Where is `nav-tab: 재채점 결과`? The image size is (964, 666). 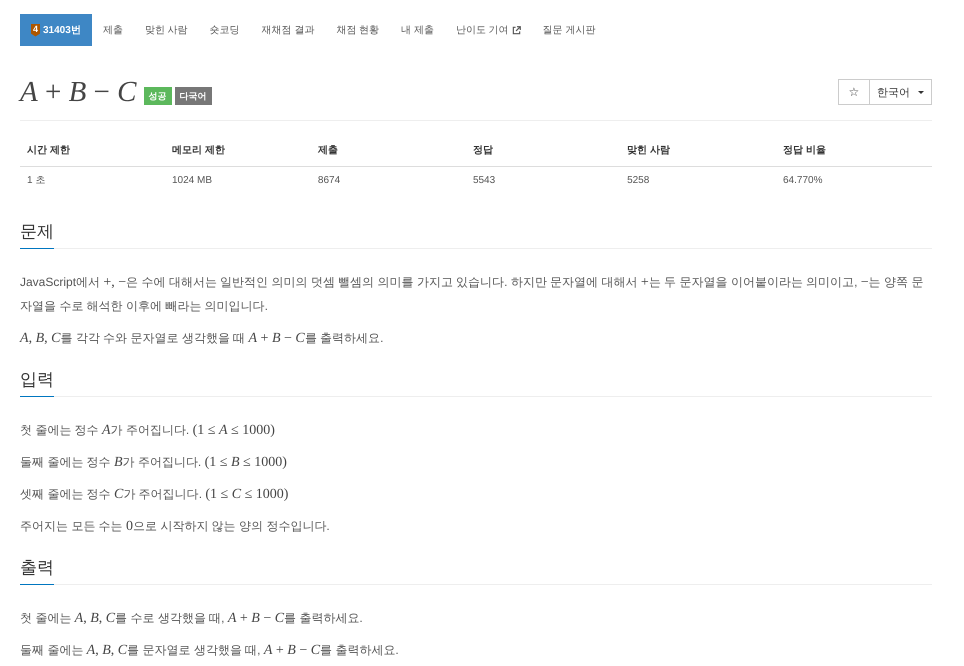
nav-tab: 재채점 결과 is located at coordinates (288, 30).